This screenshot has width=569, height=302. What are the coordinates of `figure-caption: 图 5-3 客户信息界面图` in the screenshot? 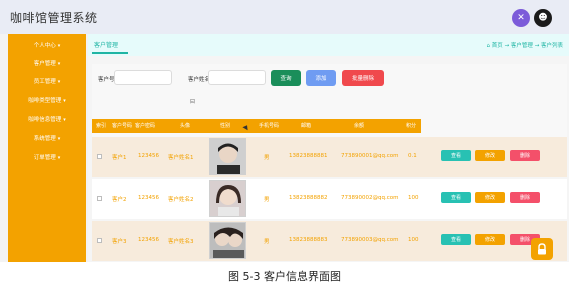 It's located at (284, 276).